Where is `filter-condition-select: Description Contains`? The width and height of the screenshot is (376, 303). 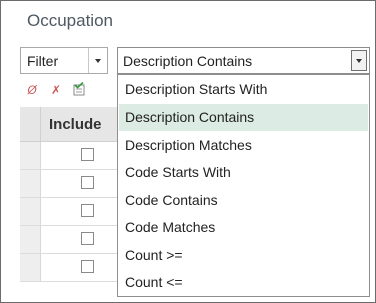 filter-condition-select: Description Contains is located at coordinates (243, 60).